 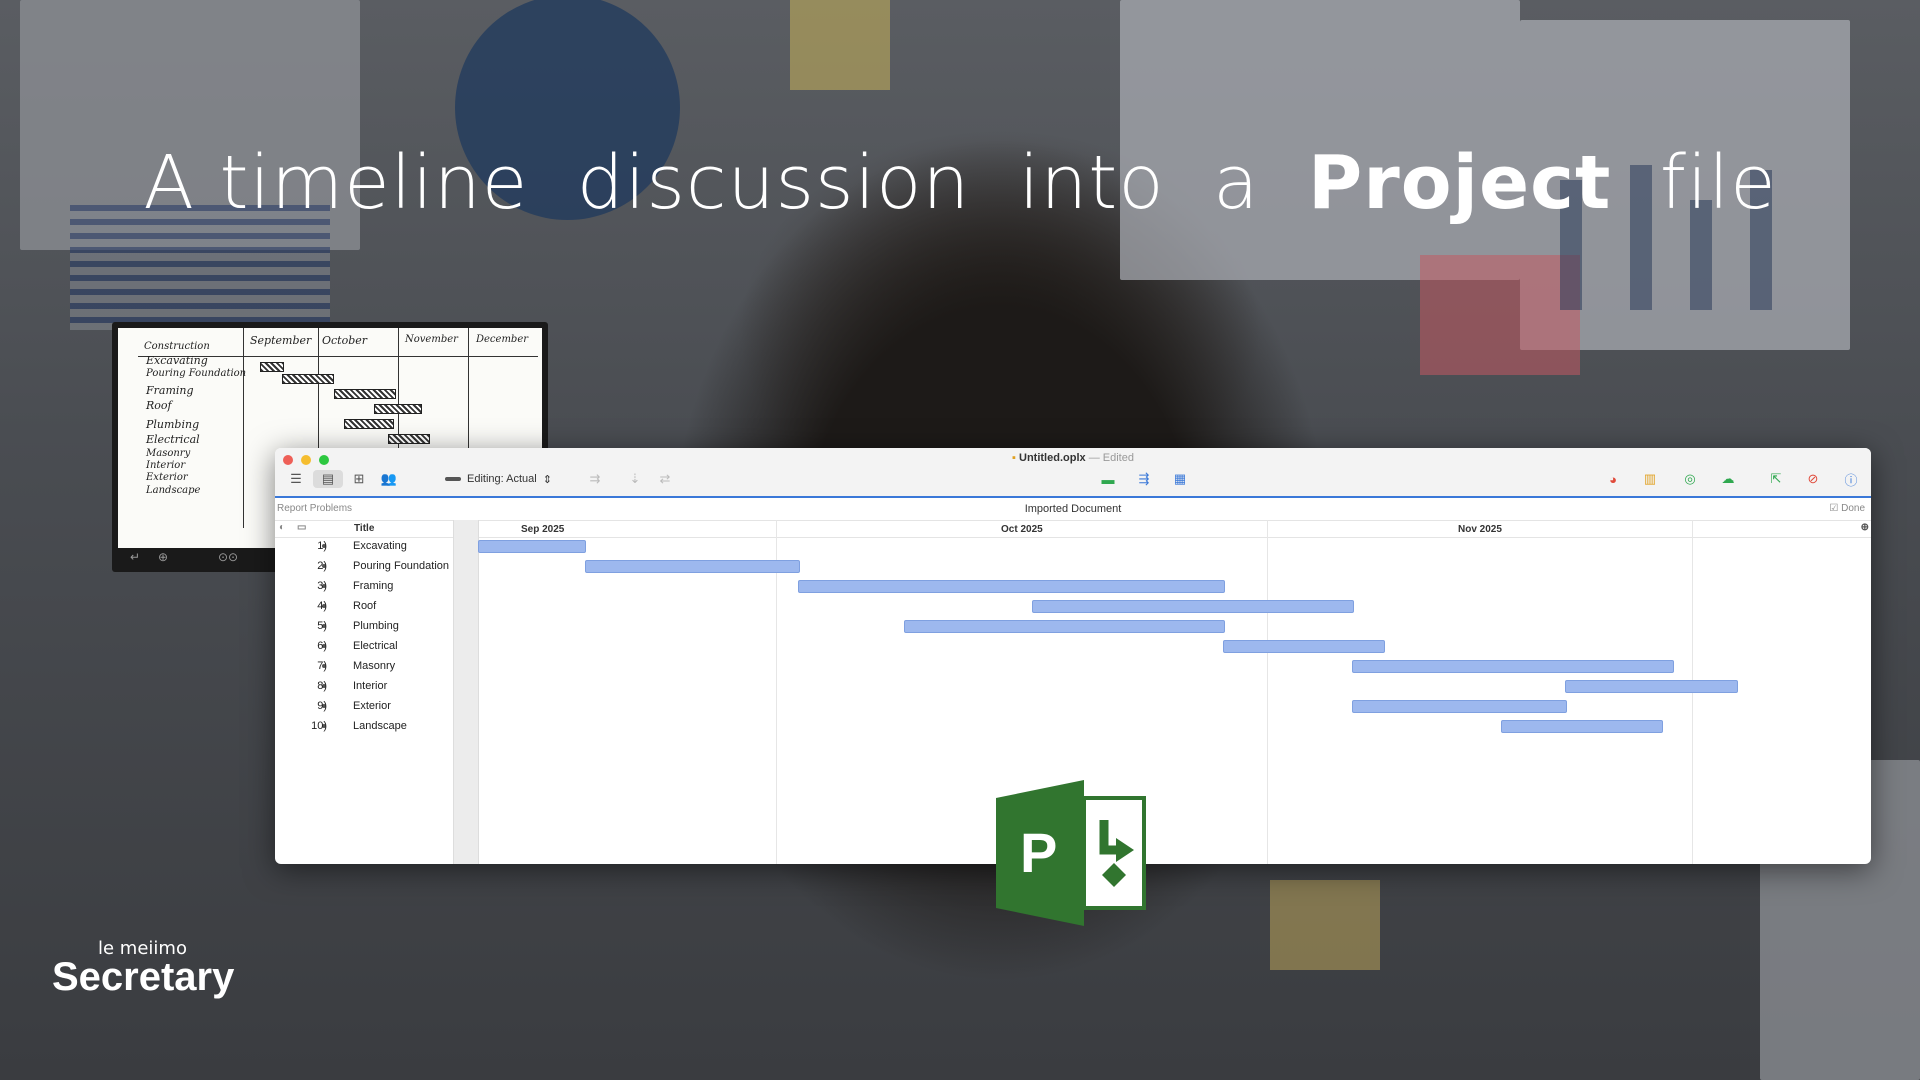 What do you see at coordinates (1459, 706) in the screenshot?
I see `gantt-bar-exterior` at bounding box center [1459, 706].